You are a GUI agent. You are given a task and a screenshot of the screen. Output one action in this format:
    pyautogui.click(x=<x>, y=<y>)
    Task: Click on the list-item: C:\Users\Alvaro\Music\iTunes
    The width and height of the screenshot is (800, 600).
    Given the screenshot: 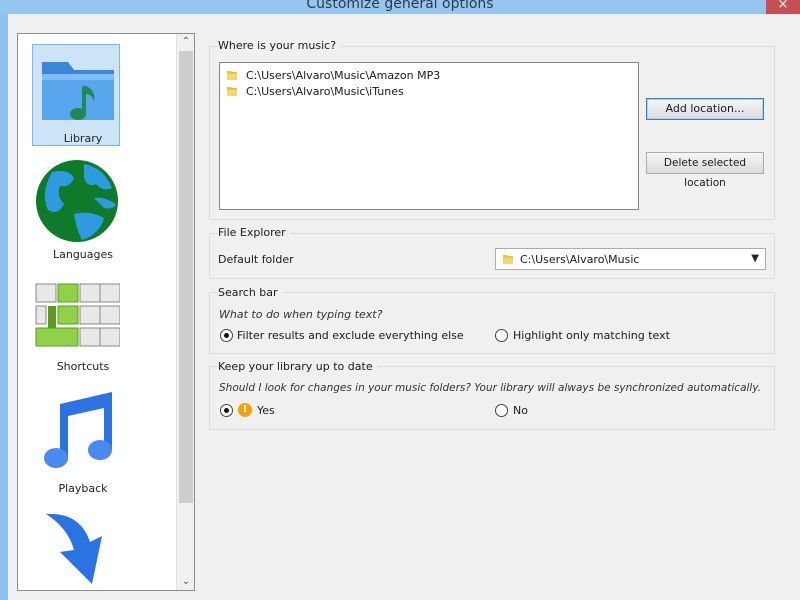 What is the action you would take?
    pyautogui.click(x=315, y=91)
    